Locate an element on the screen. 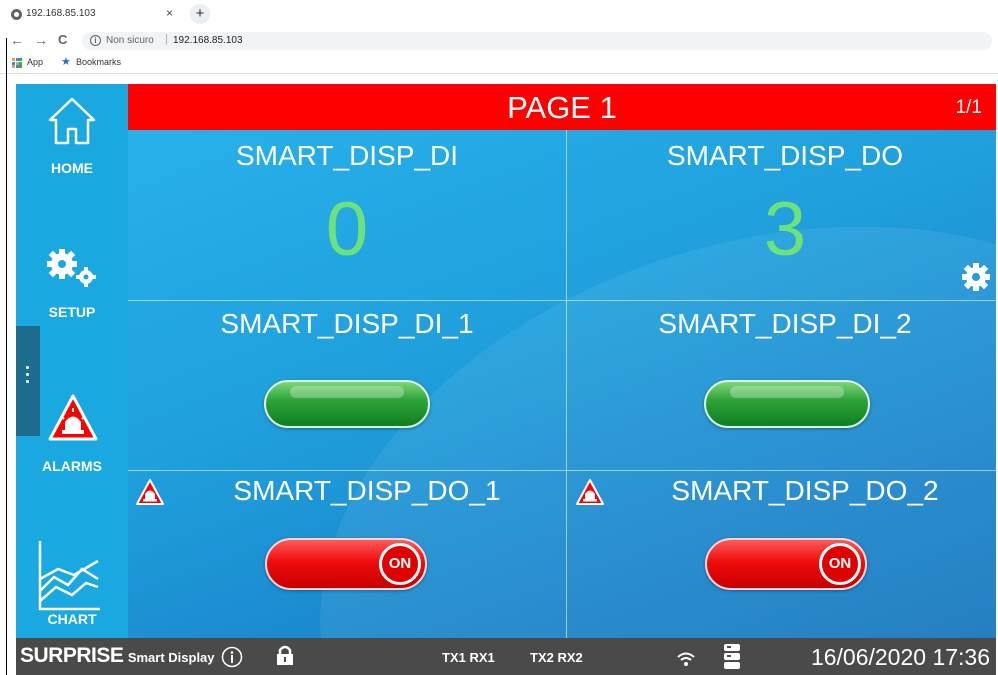 The width and height of the screenshot is (998, 675). bookmarks-link: Bookmarks is located at coordinates (98, 62).